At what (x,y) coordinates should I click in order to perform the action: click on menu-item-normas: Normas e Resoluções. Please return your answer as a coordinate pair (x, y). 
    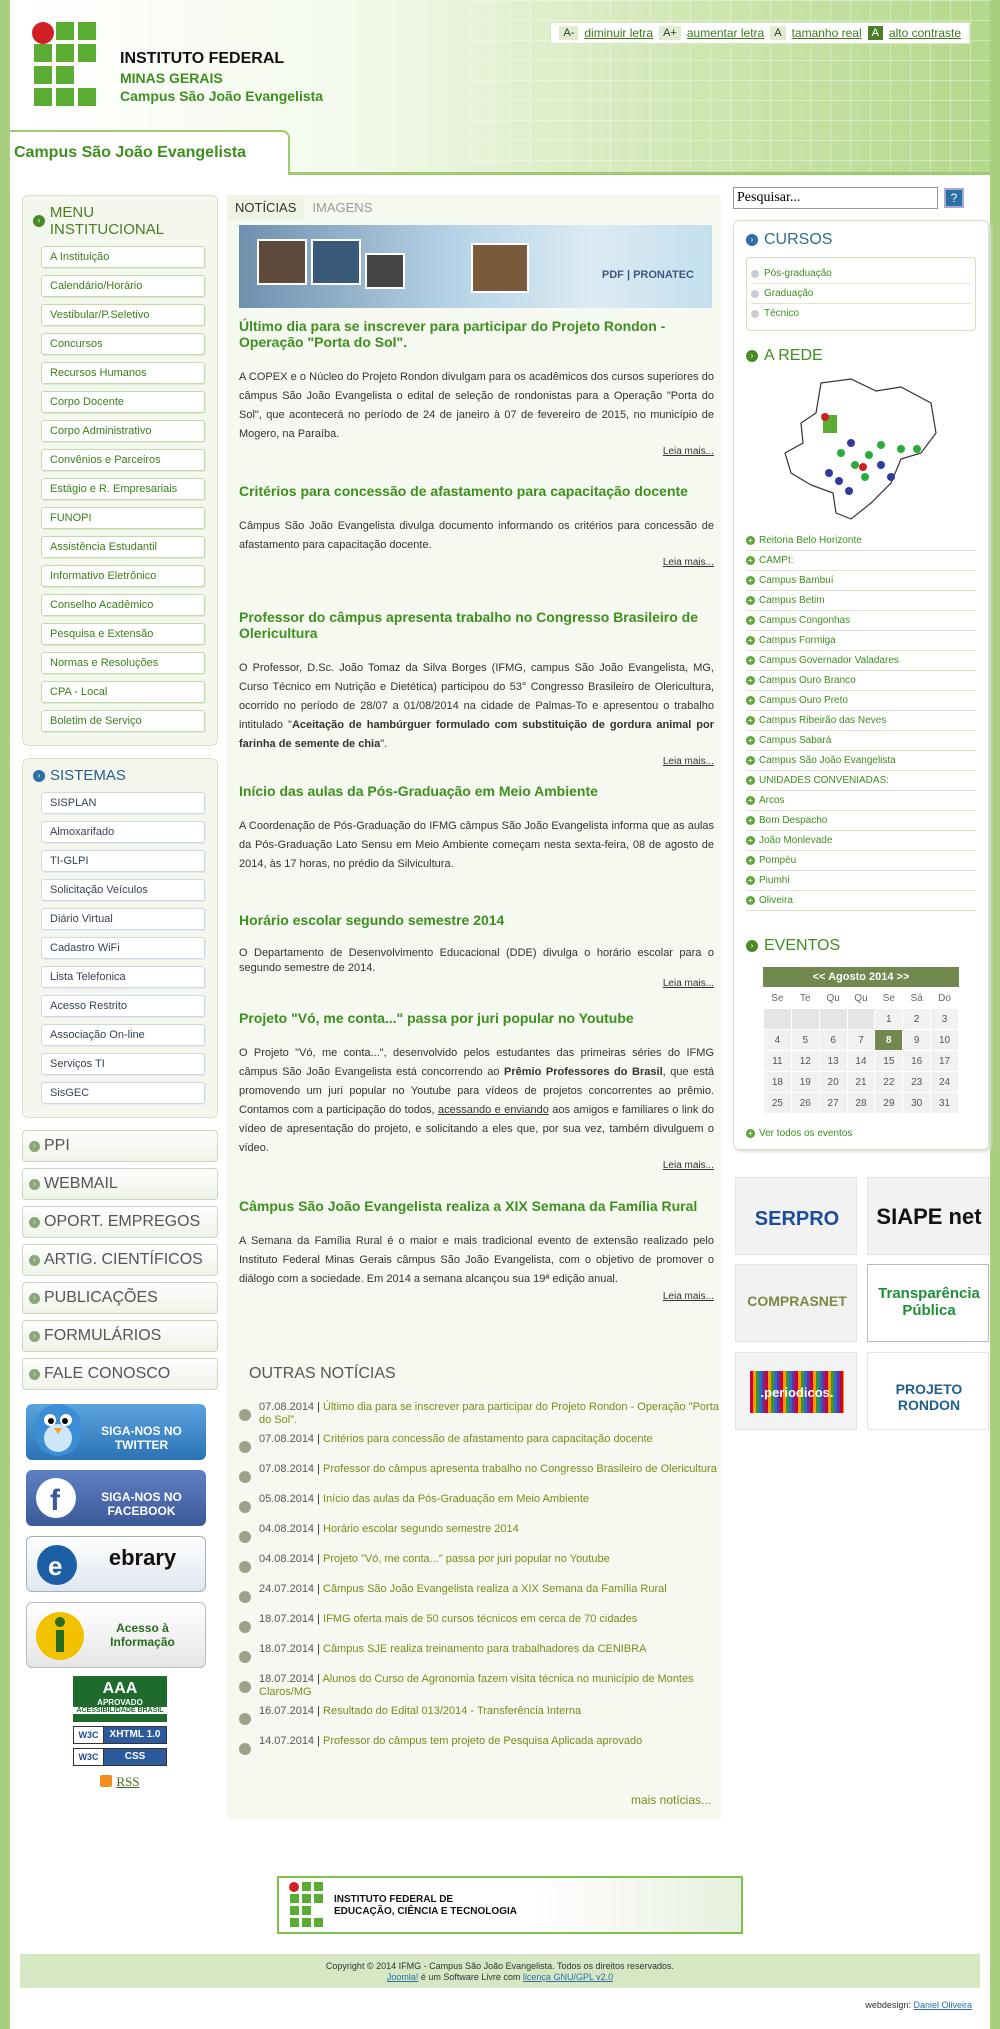
    Looking at the image, I should click on (123, 663).